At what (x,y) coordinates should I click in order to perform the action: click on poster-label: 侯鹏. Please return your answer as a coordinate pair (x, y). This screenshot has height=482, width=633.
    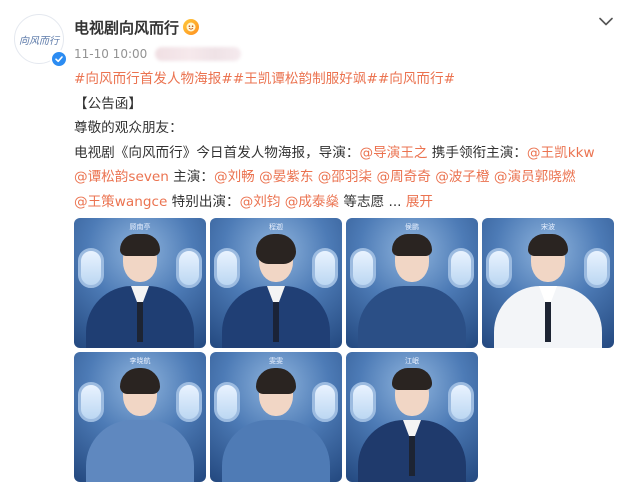
    Looking at the image, I should click on (412, 227).